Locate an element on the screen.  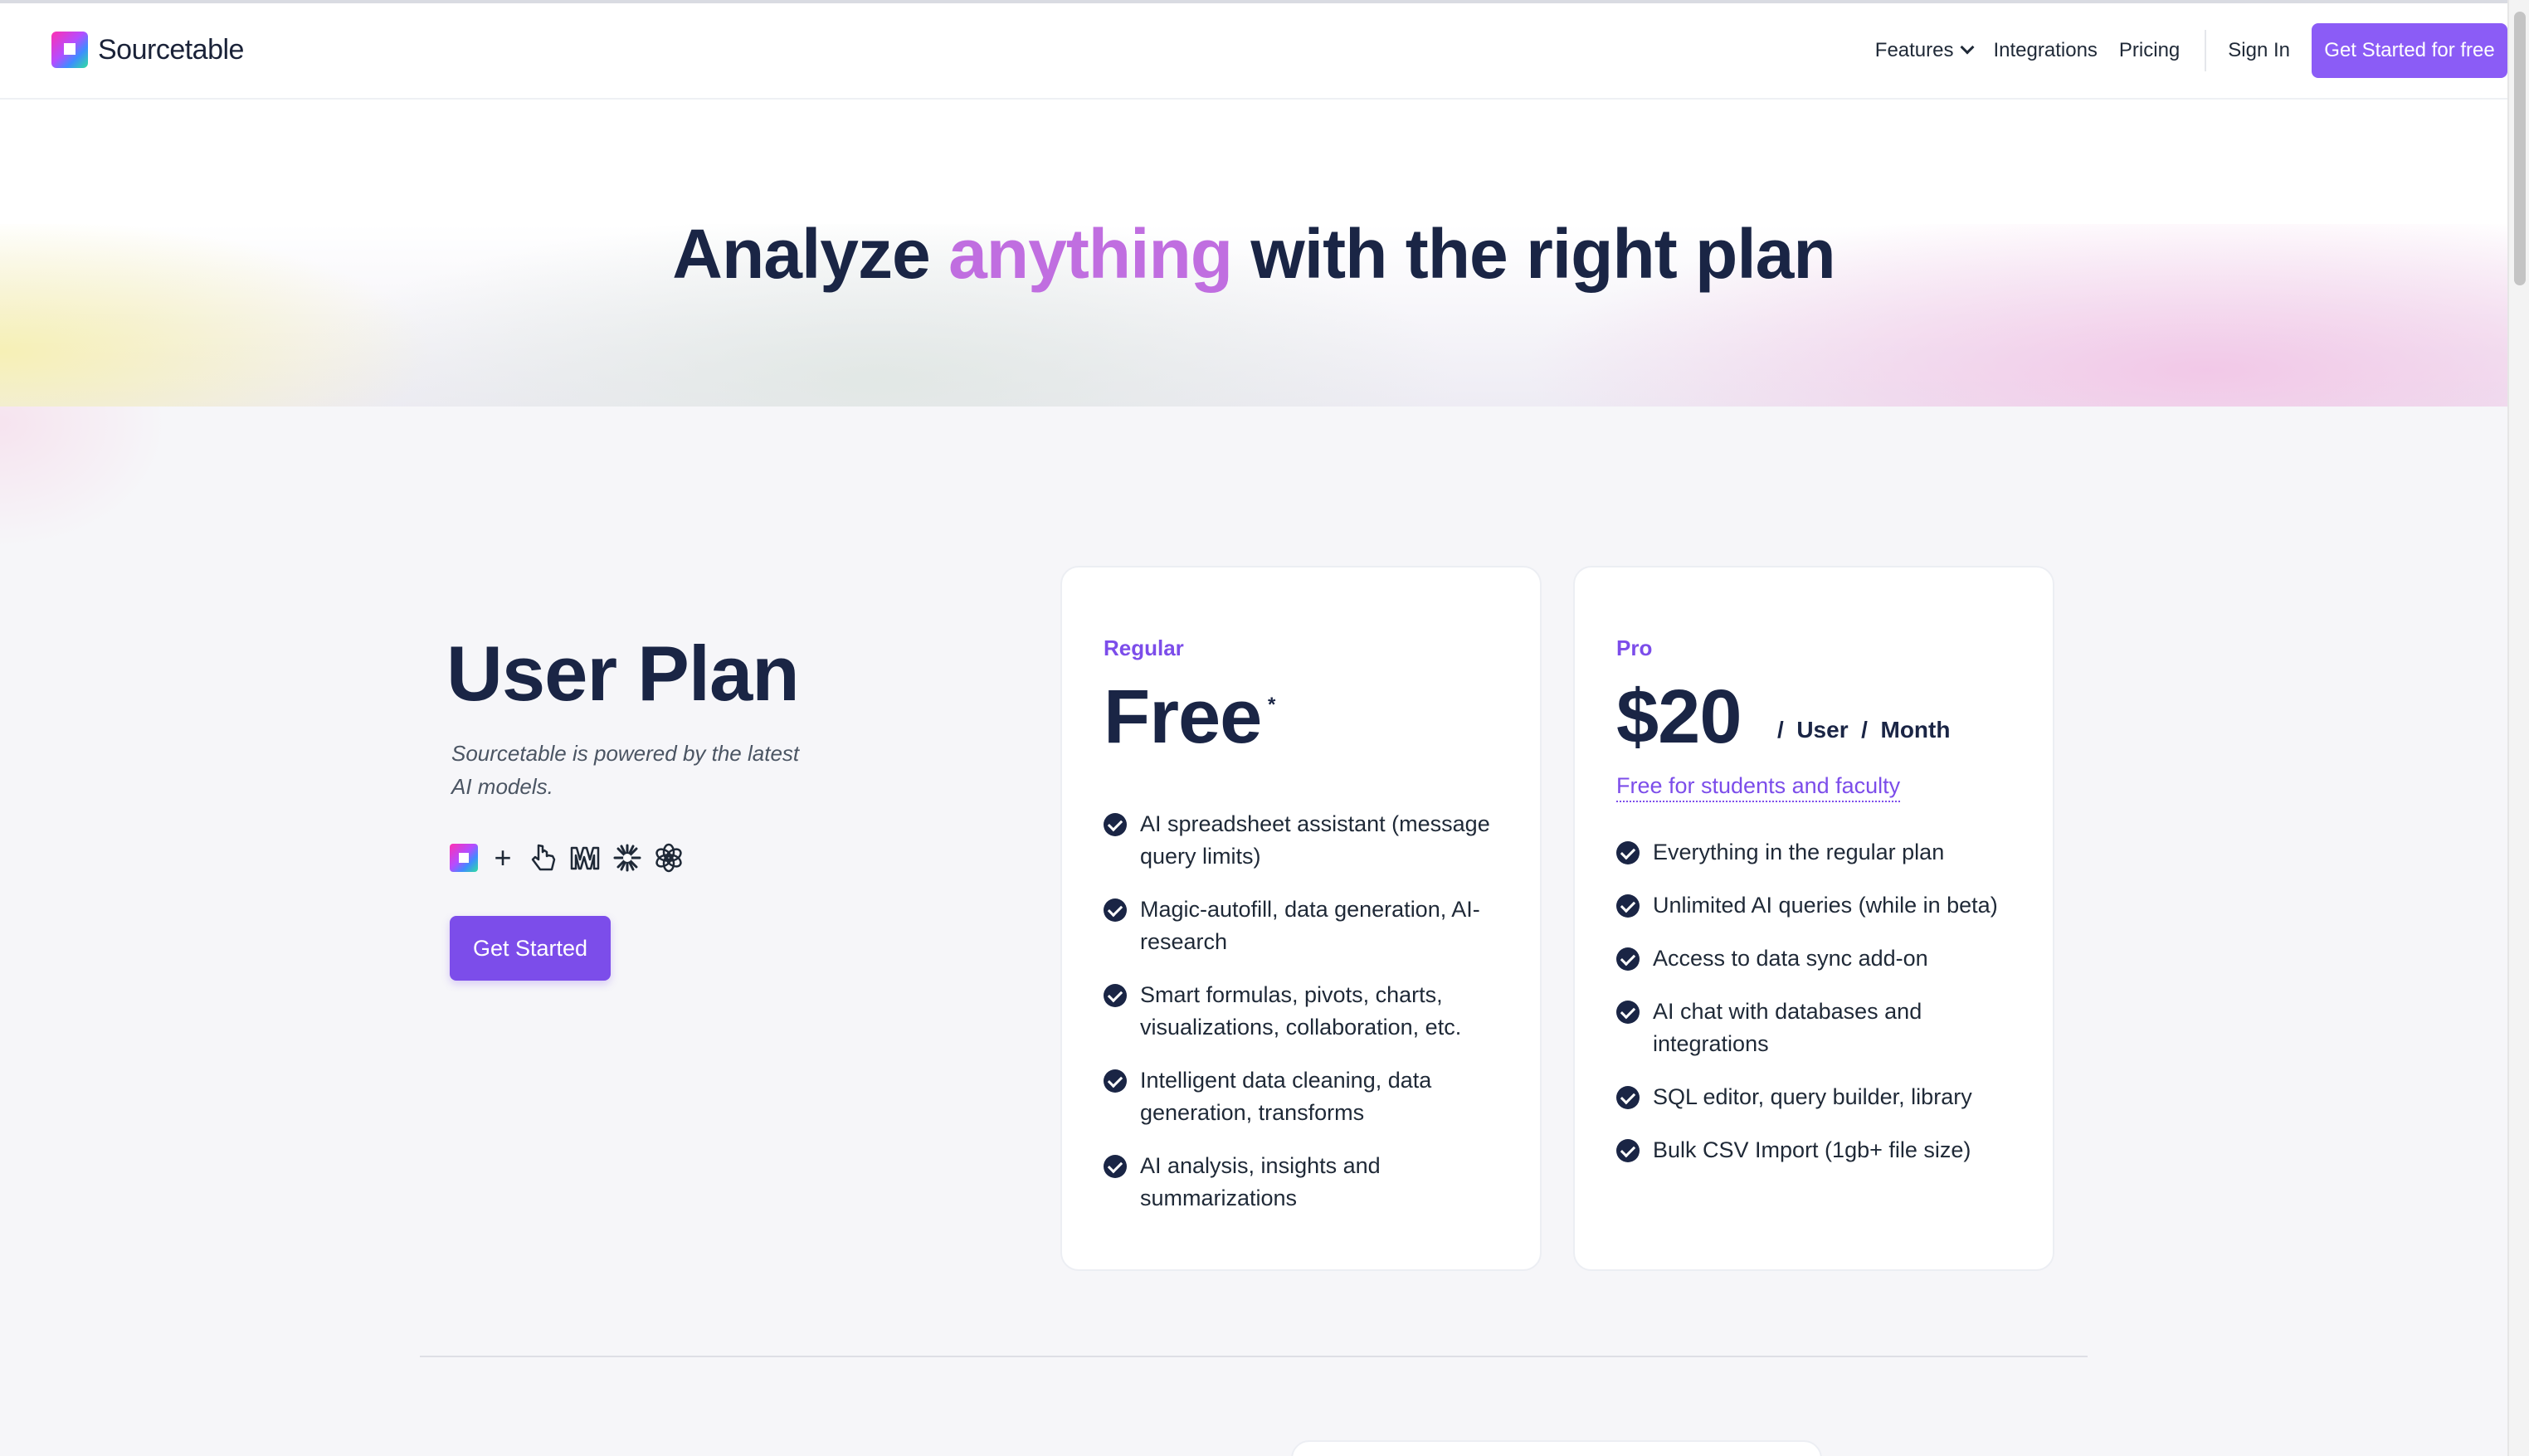
regular-price: Free is located at coordinates (1183, 716).